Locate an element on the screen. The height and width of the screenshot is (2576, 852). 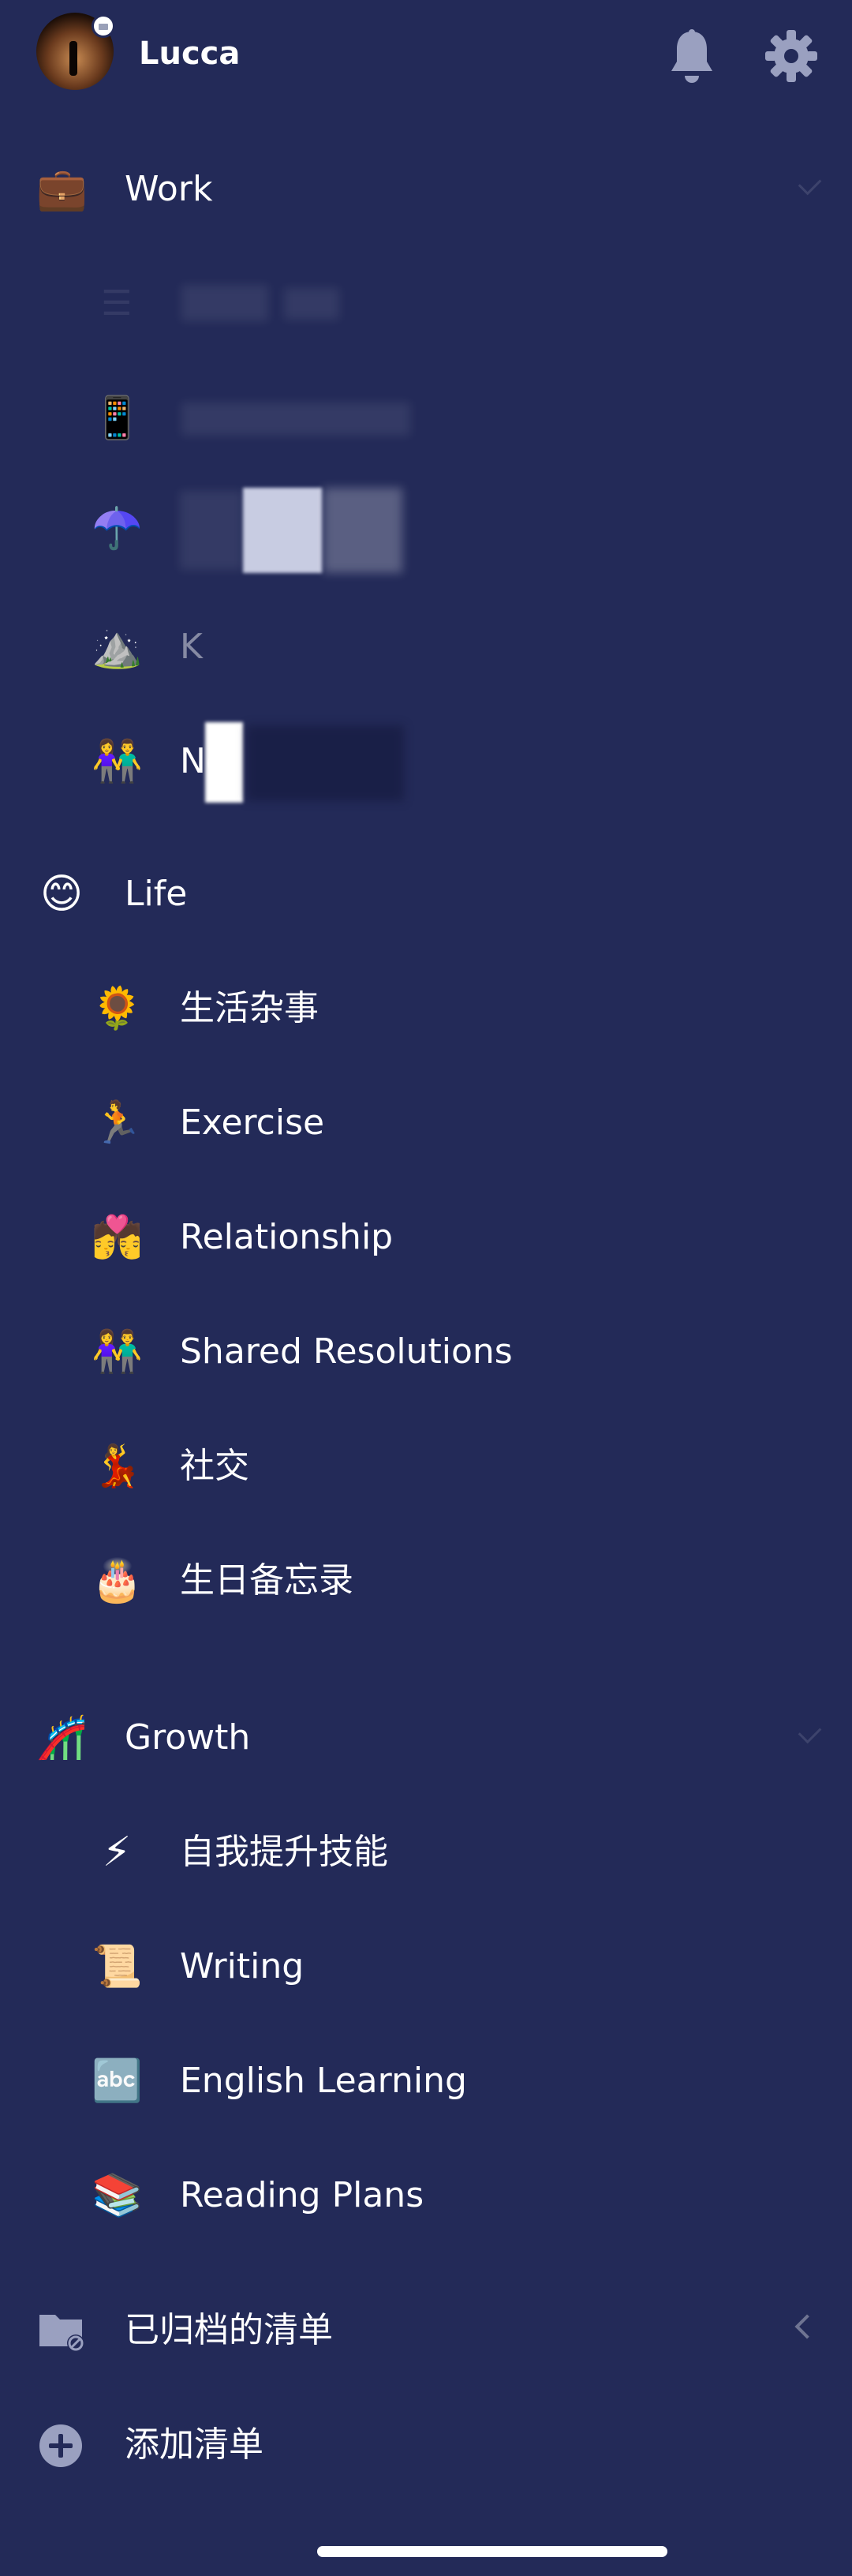
list-item-label: English Learning is located at coordinates (324, 2081).